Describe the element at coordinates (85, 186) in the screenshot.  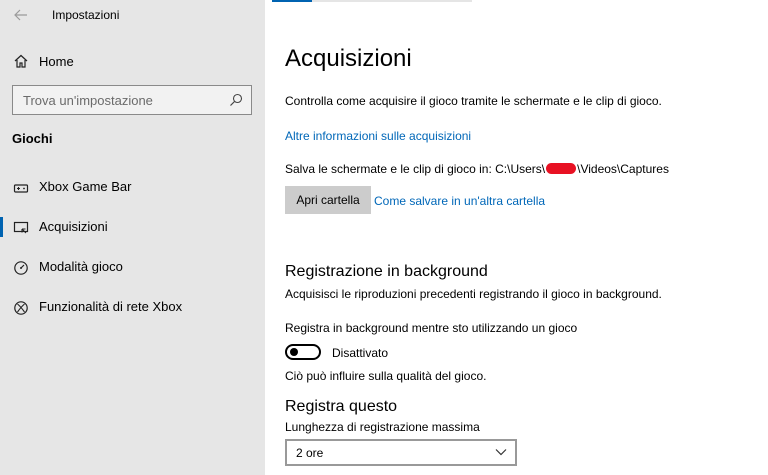
I see `sidebar-item-label: Xbox Game Bar` at that location.